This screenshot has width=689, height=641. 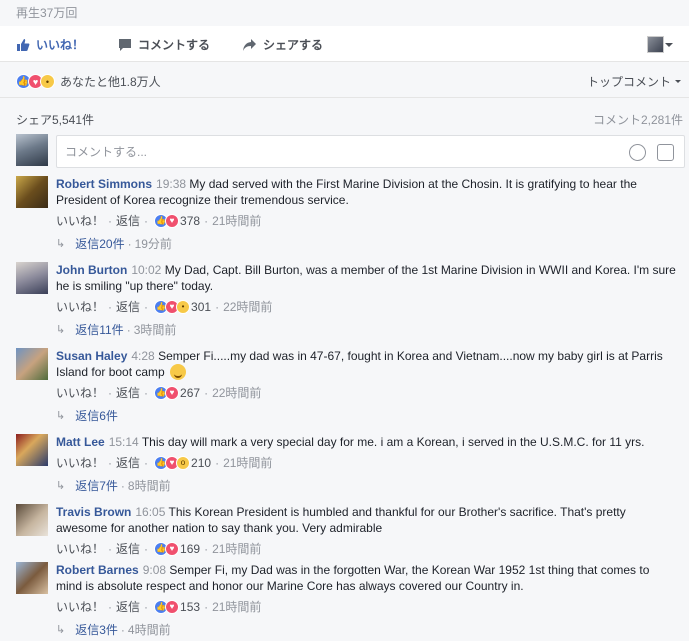 What do you see at coordinates (174, 45) in the screenshot?
I see `comment-label: コメントする` at bounding box center [174, 45].